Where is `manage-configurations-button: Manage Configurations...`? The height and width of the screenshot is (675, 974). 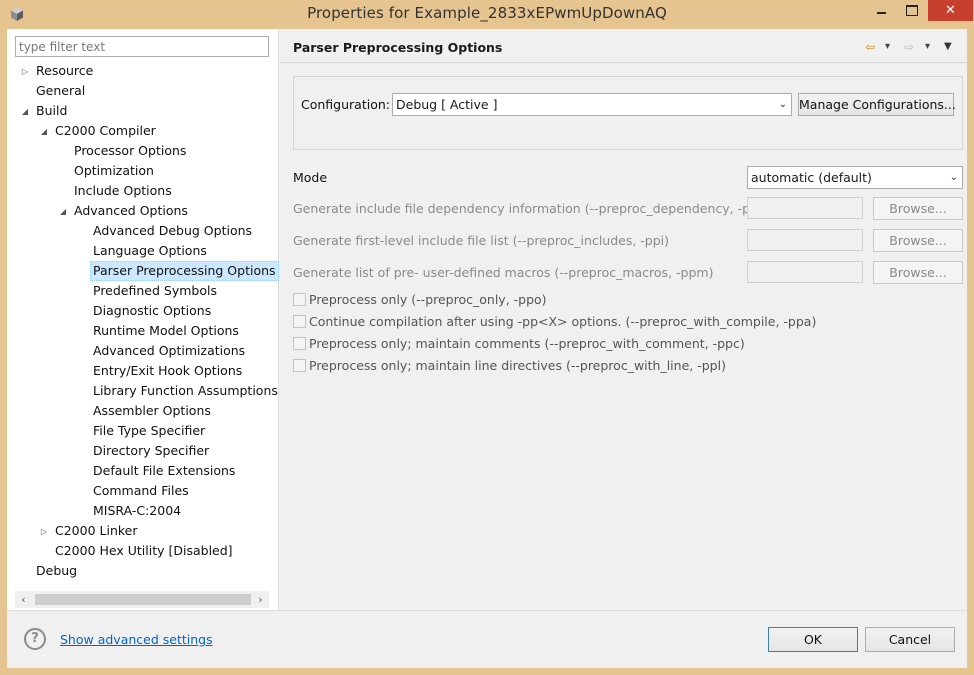 manage-configurations-button: Manage Configurations... is located at coordinates (877, 104).